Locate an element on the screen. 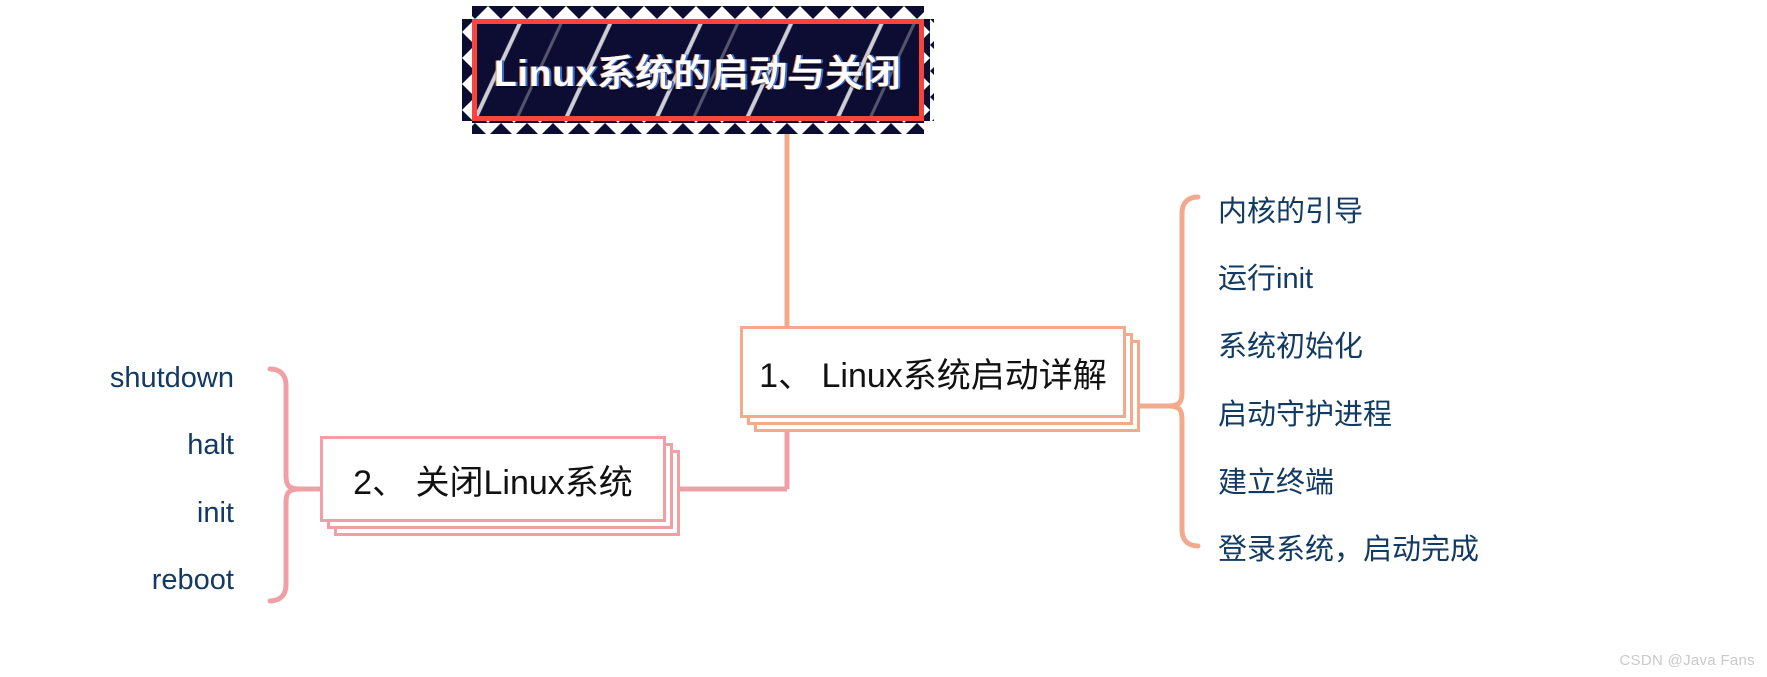  watermark-text: CSDN @Java Fans is located at coordinates (1687, 660).